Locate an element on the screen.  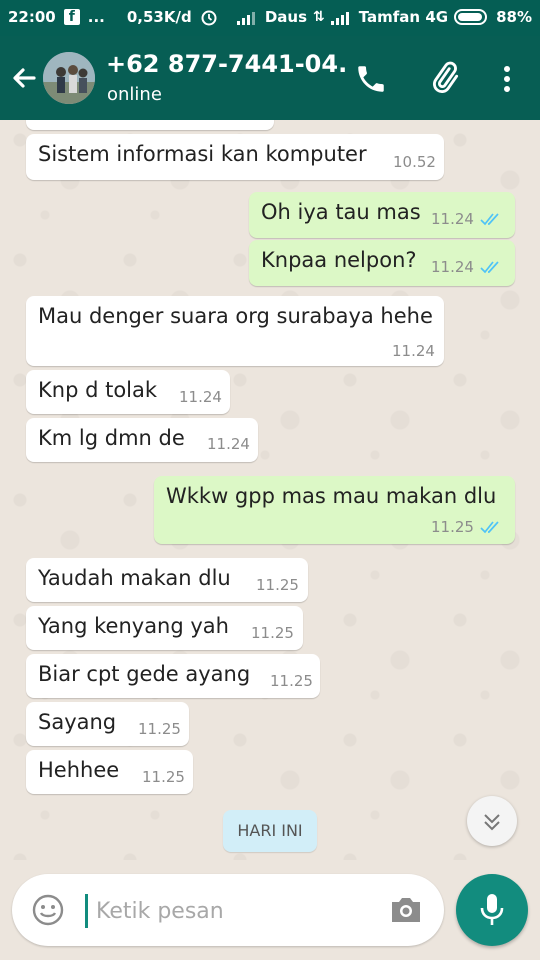
message-text: Knp d tolak is located at coordinates (98, 390).